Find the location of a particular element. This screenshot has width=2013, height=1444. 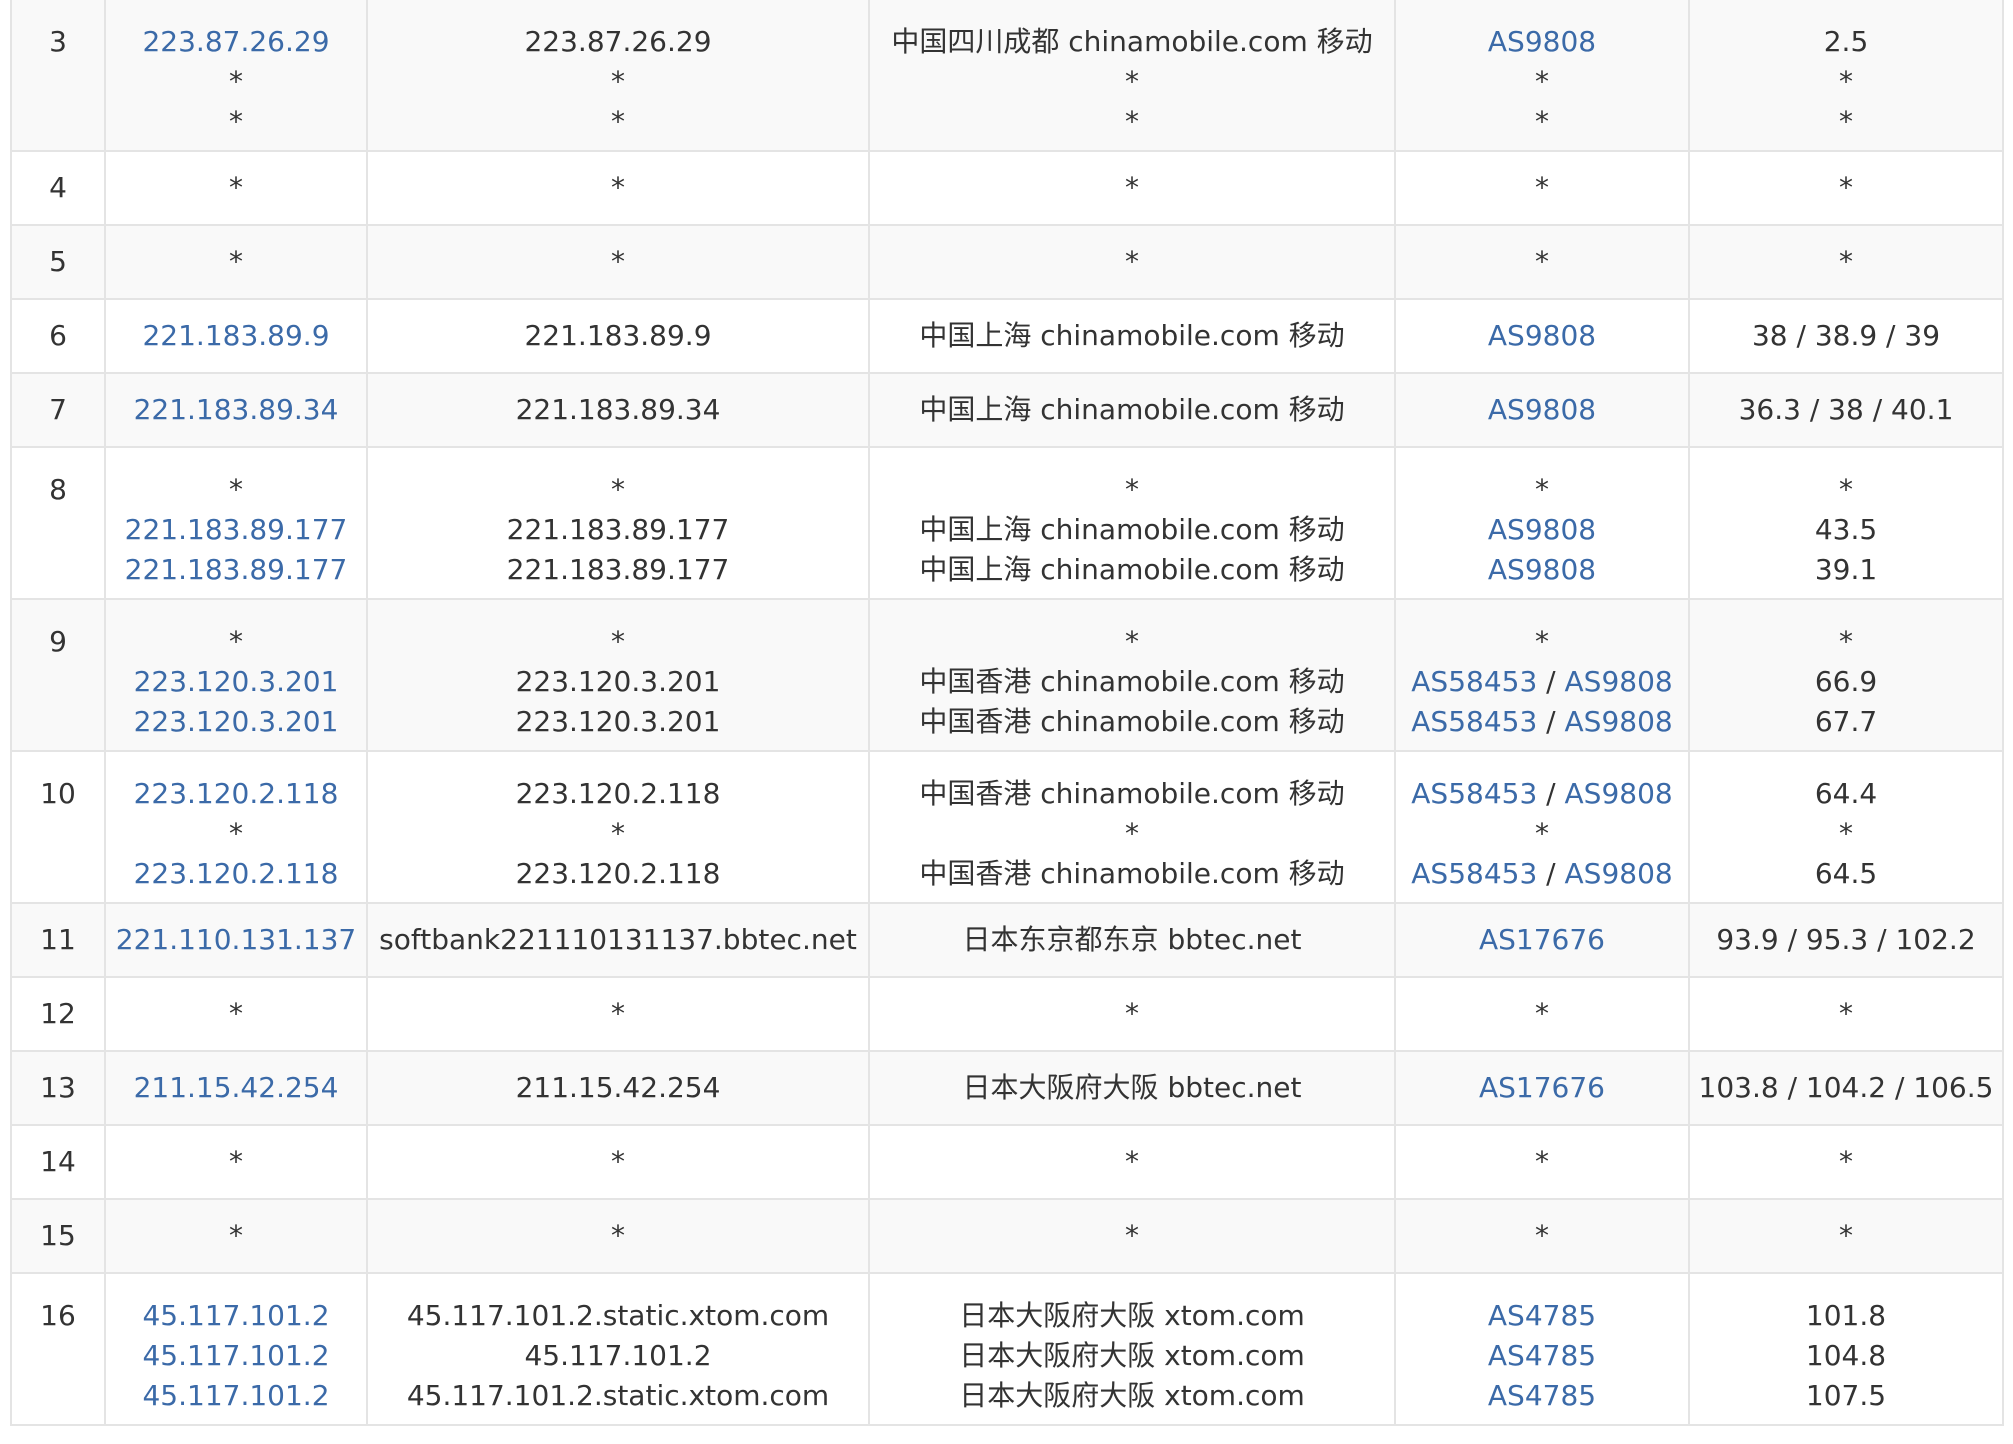

hostname-text: 221.183.89.34 is located at coordinates (618, 409).